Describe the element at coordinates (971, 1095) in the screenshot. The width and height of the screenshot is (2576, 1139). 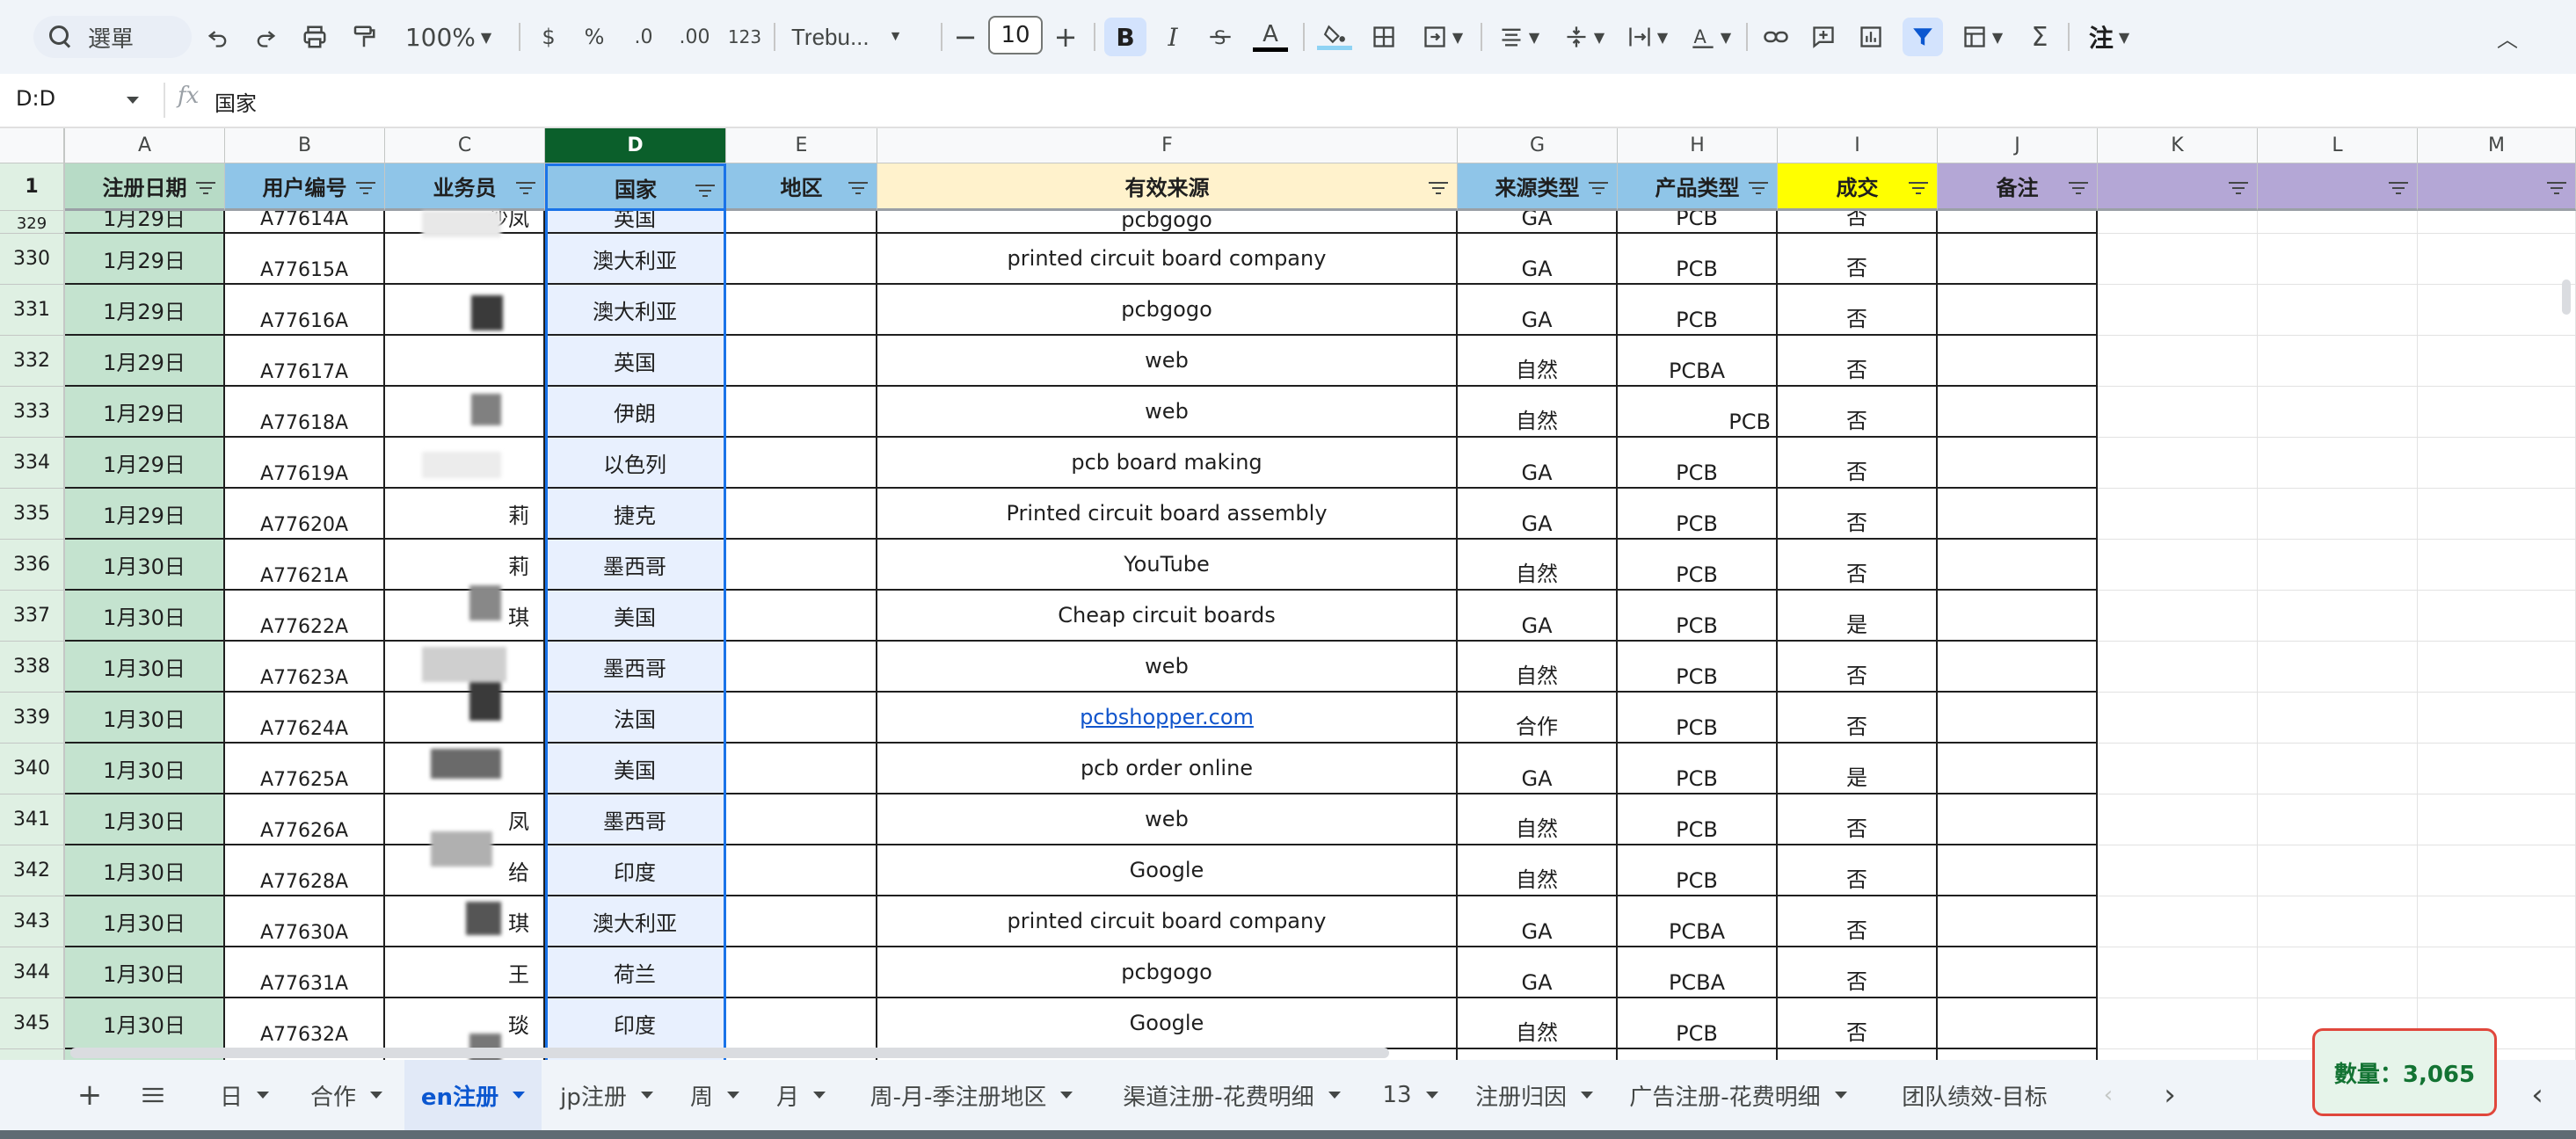
I see `sheet-tab: 周-月-季注册地区` at that location.